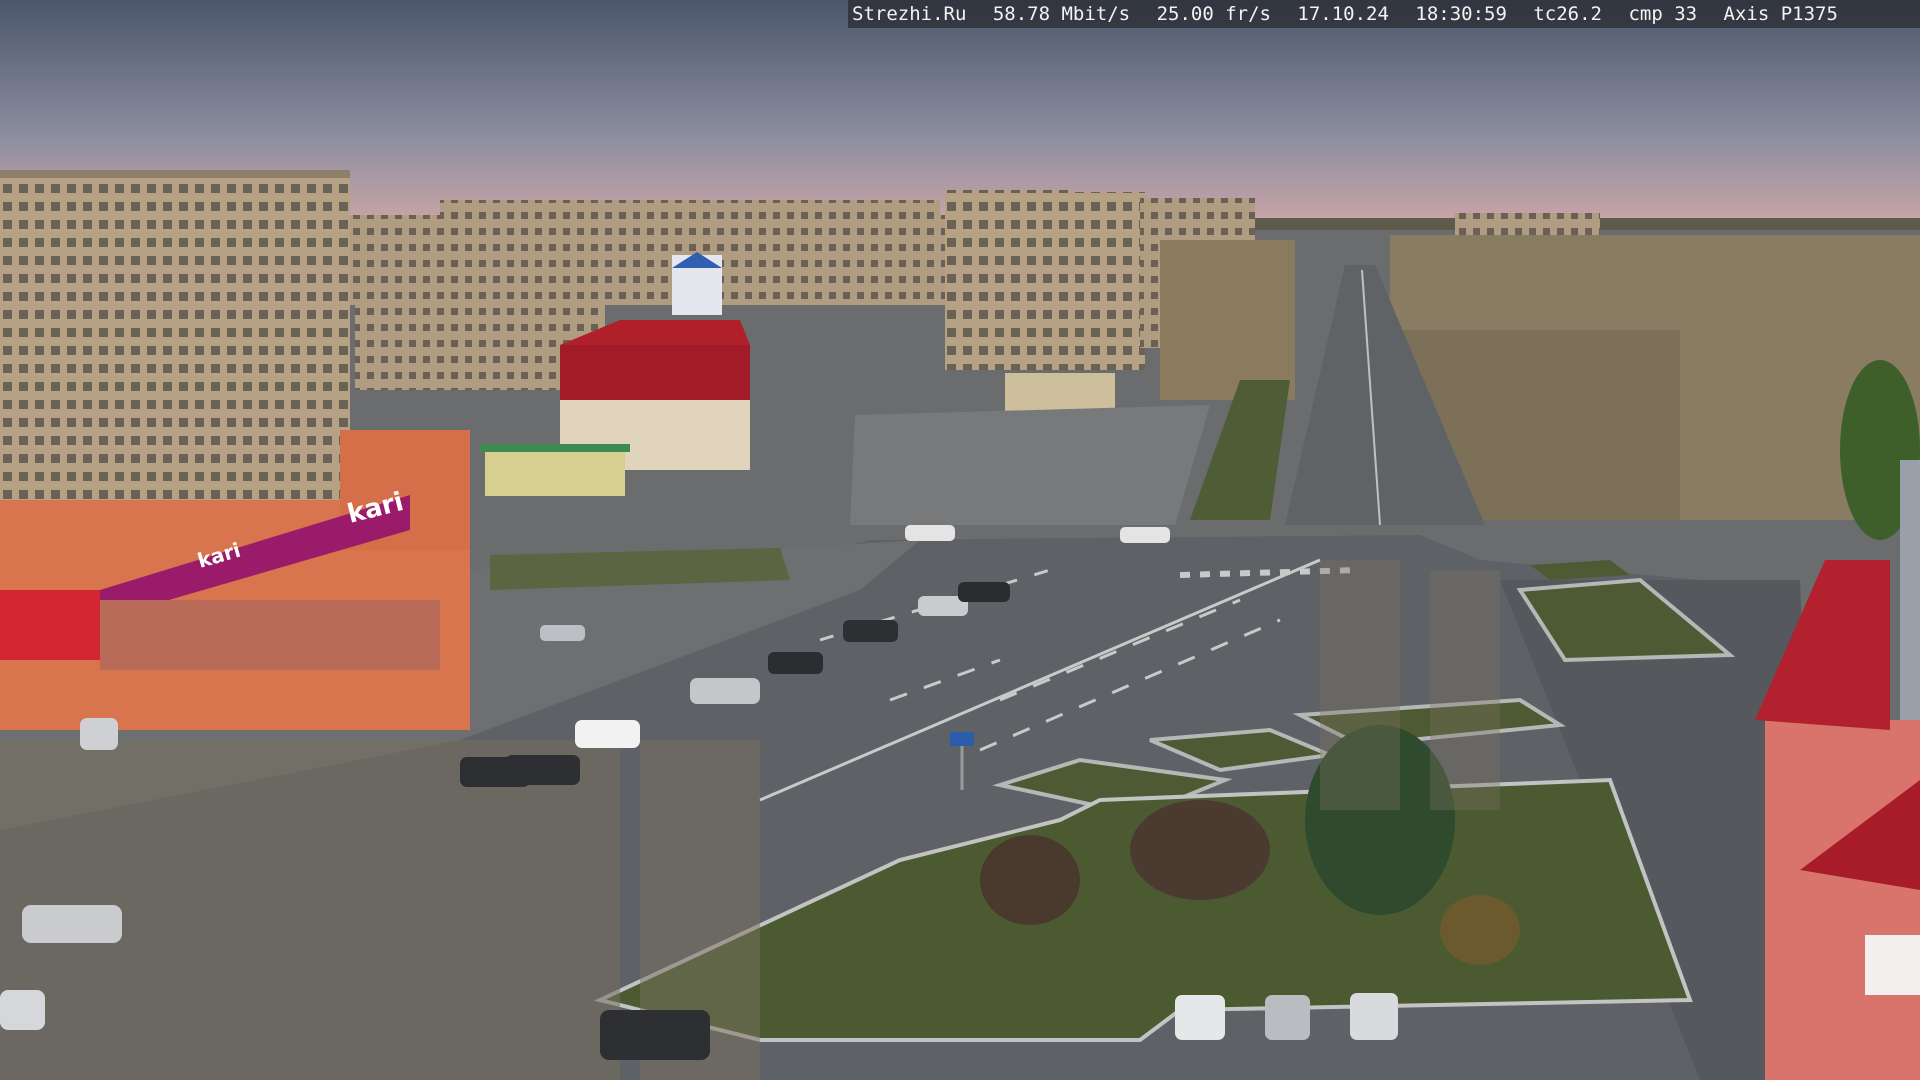  What do you see at coordinates (1461, 14) in the screenshot?
I see `overlay-time: 18:30:59` at bounding box center [1461, 14].